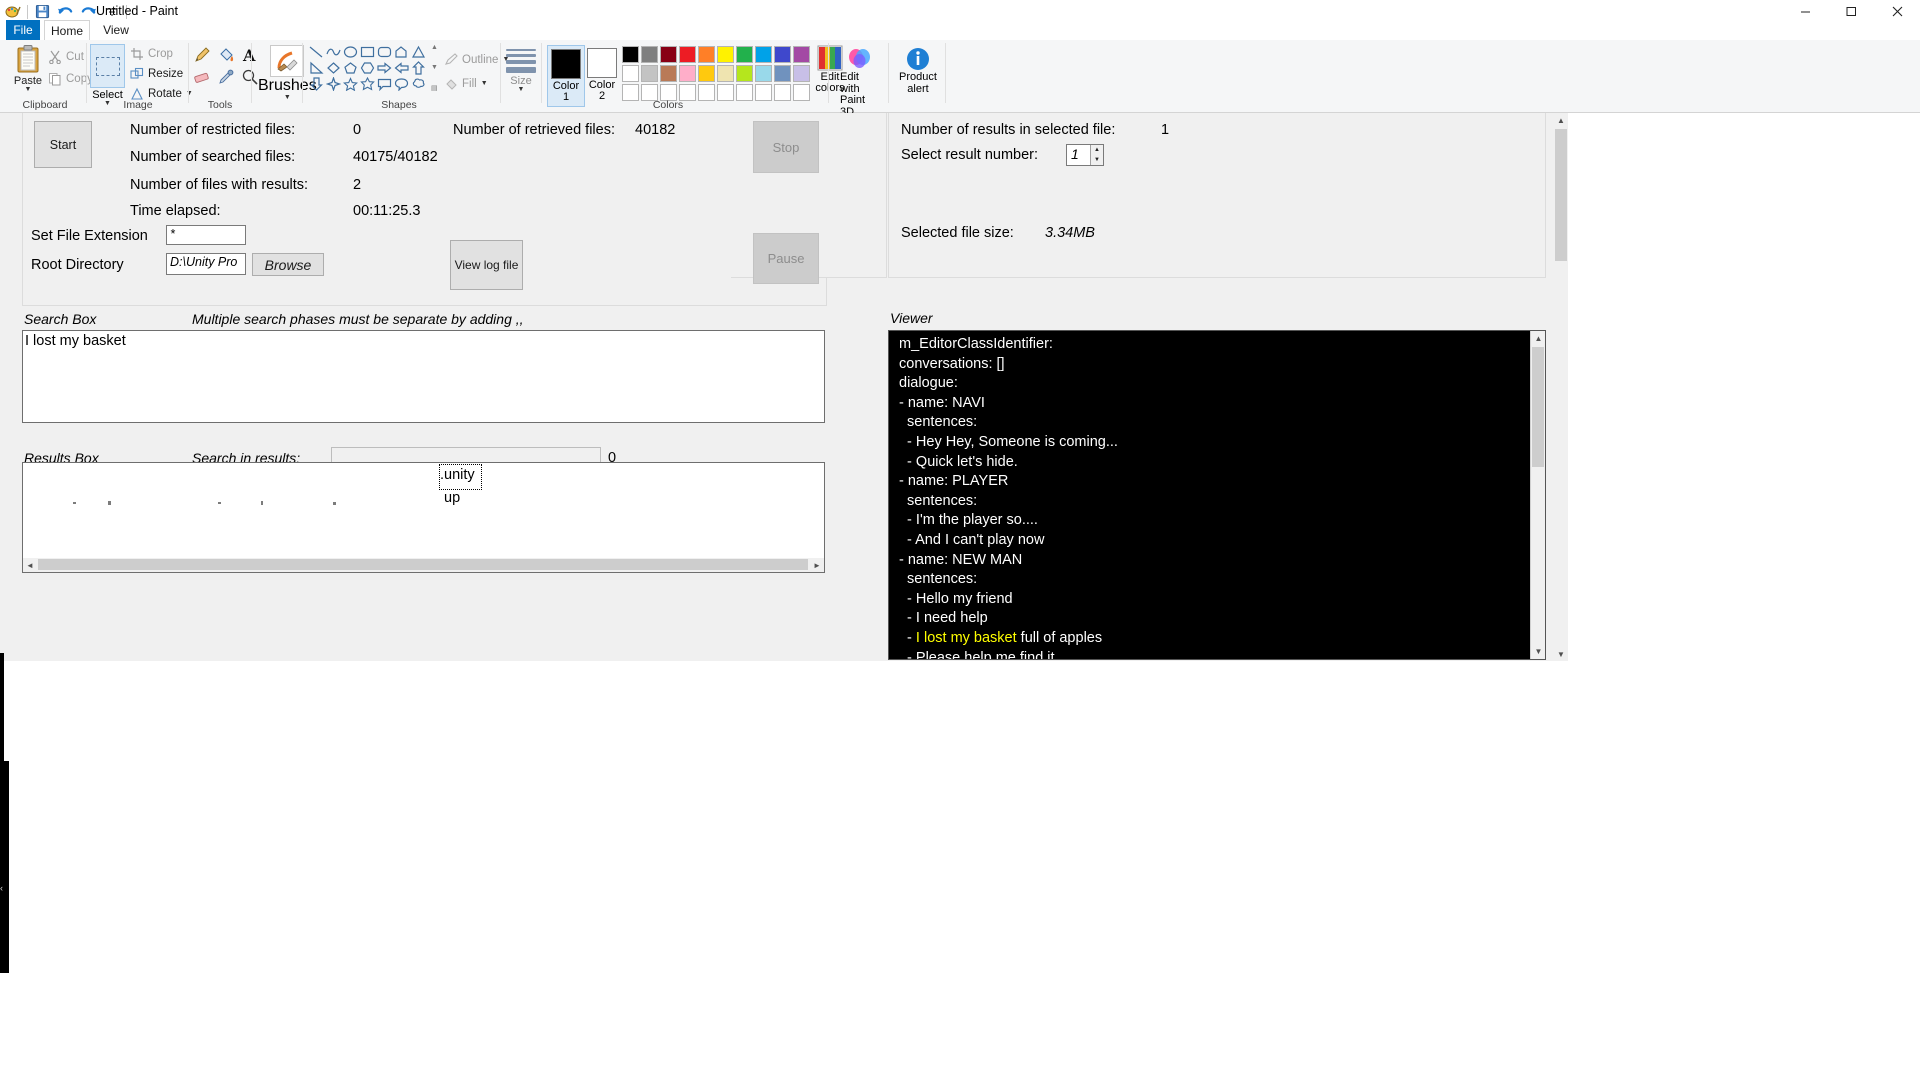  I want to click on spinner-down-icon: ▼, so click(1096, 160).